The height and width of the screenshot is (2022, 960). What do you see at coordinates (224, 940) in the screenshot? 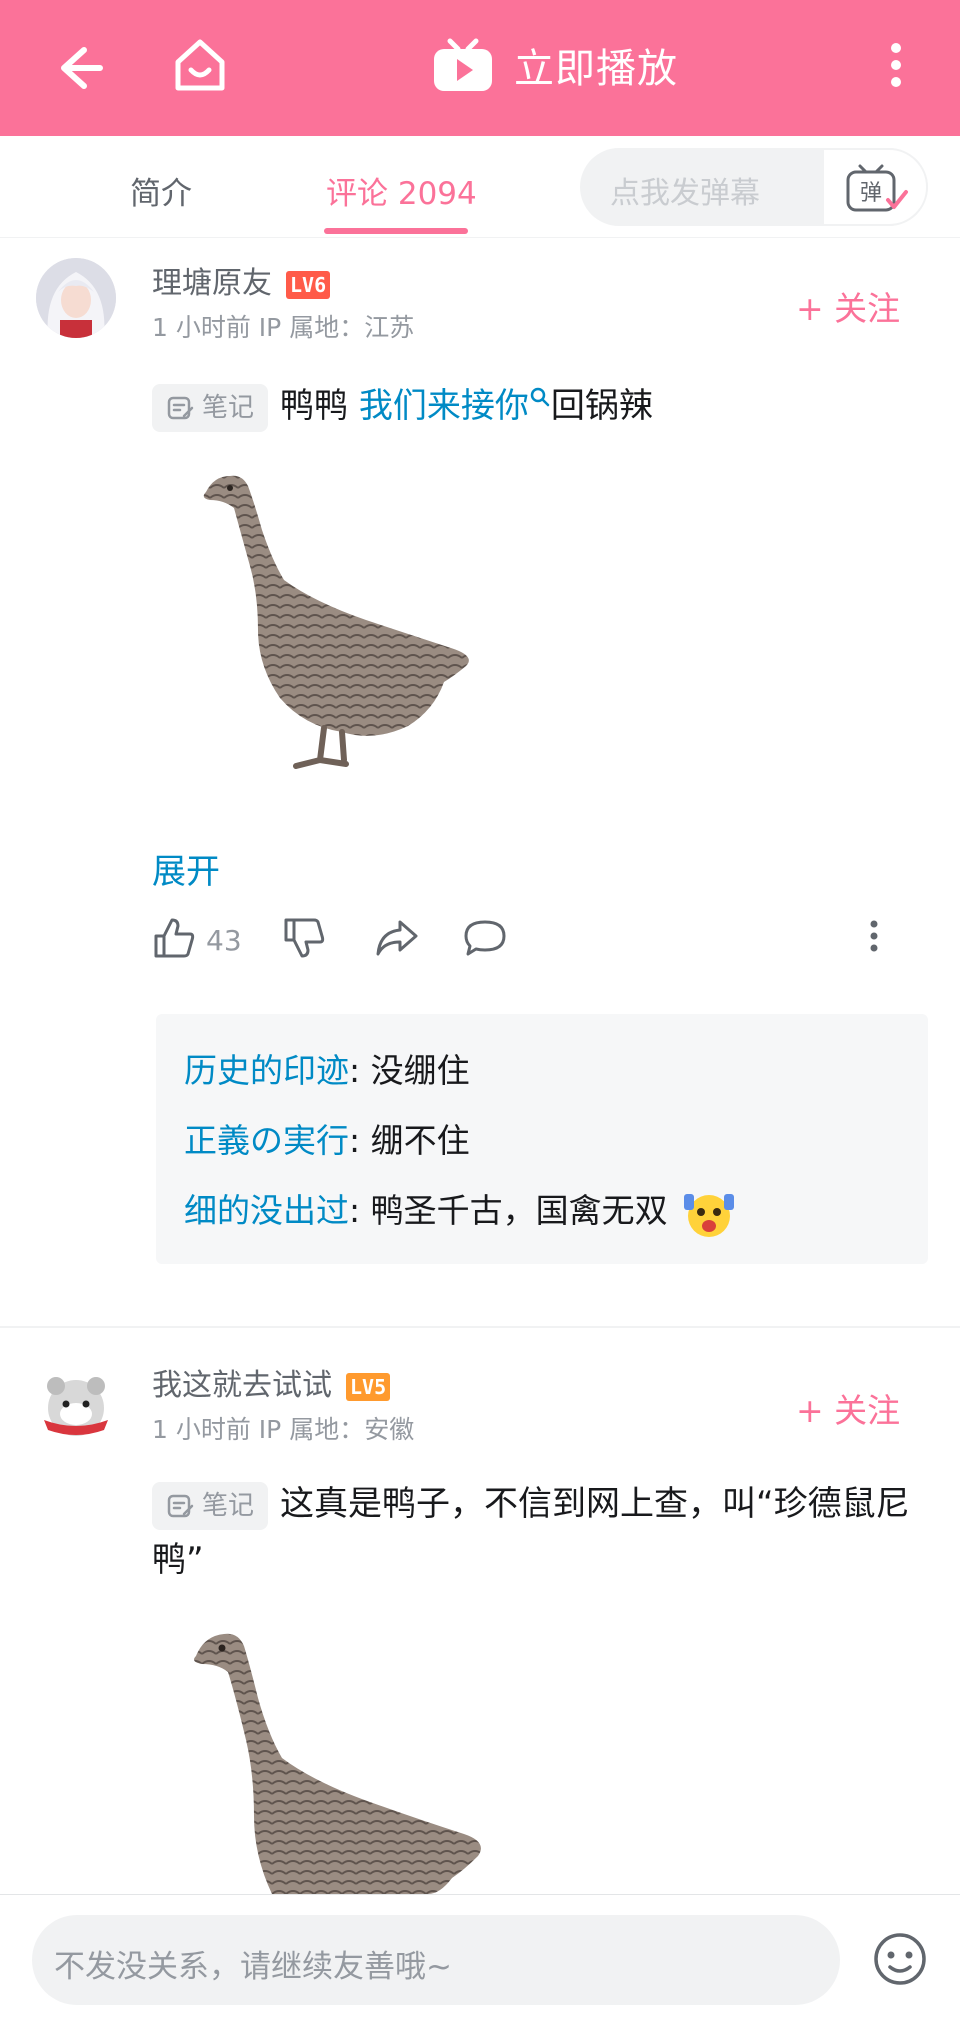
I see `like-count: 43` at bounding box center [224, 940].